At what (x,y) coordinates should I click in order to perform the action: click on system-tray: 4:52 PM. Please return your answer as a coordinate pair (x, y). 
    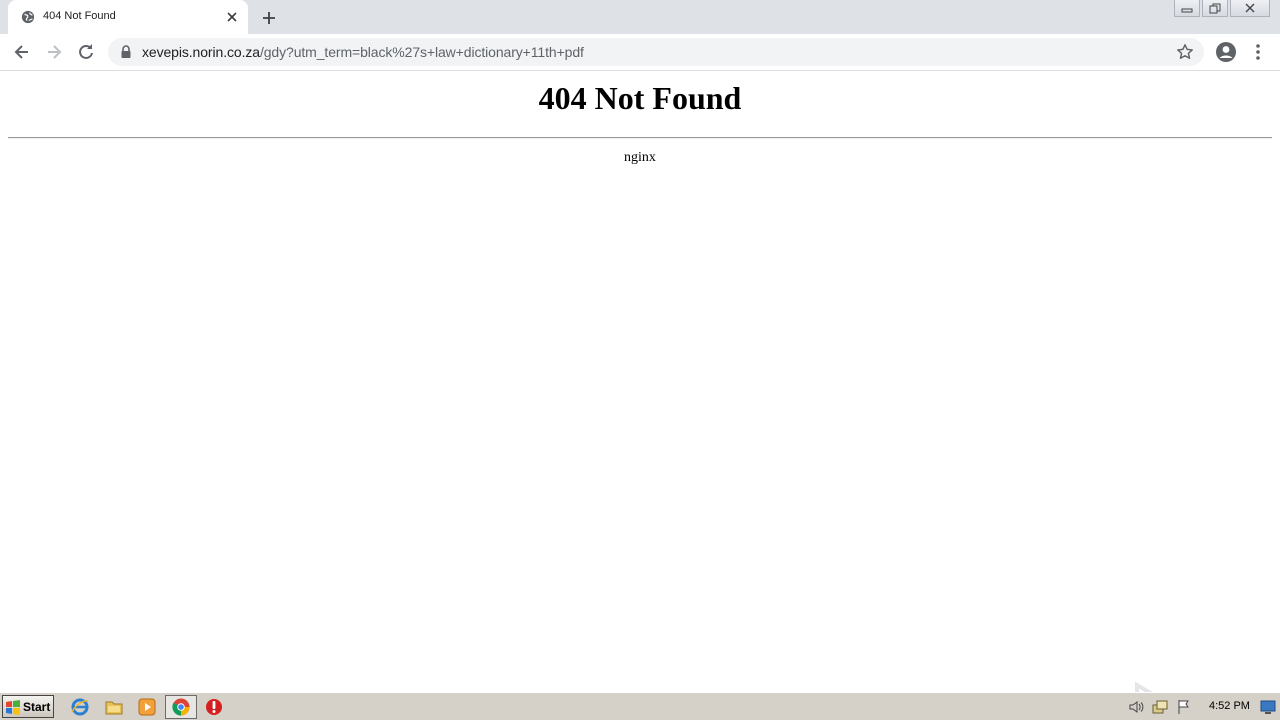
    Looking at the image, I should click on (1200, 707).